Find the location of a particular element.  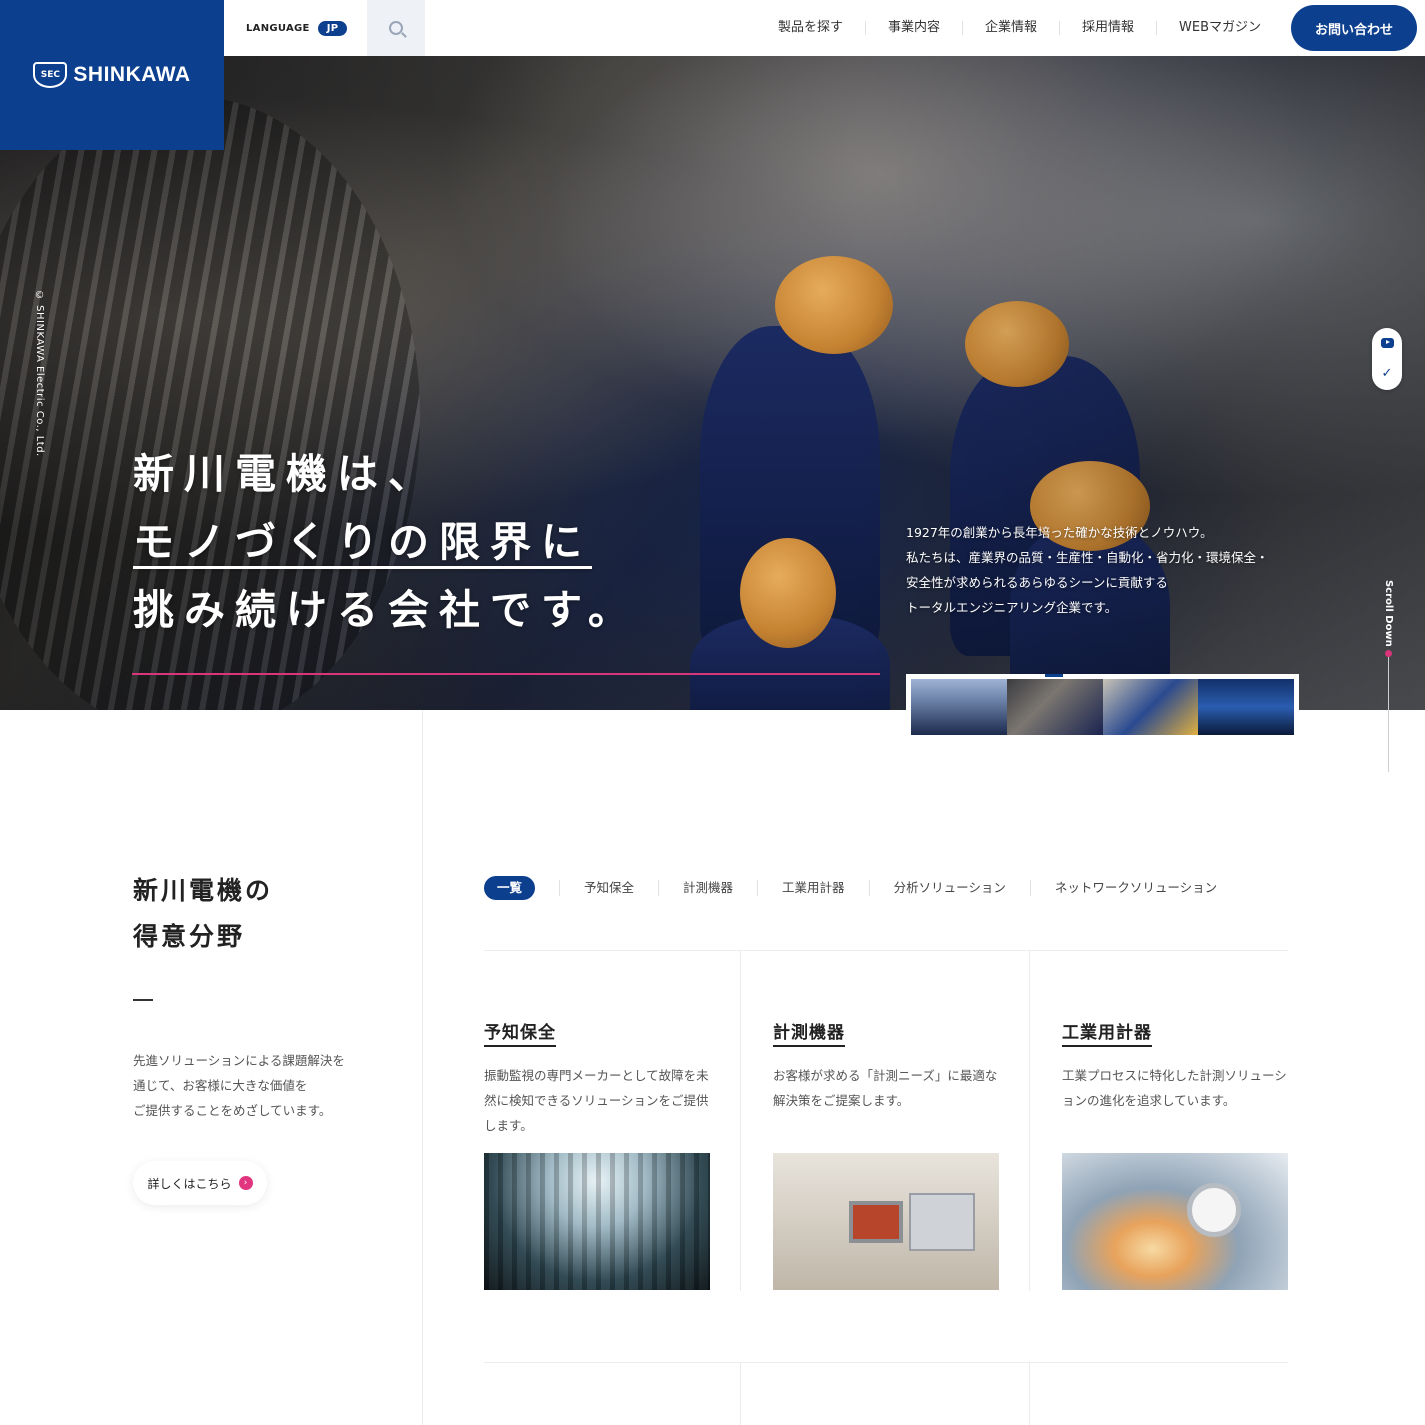

slider-progress-indicator is located at coordinates (1054, 675).